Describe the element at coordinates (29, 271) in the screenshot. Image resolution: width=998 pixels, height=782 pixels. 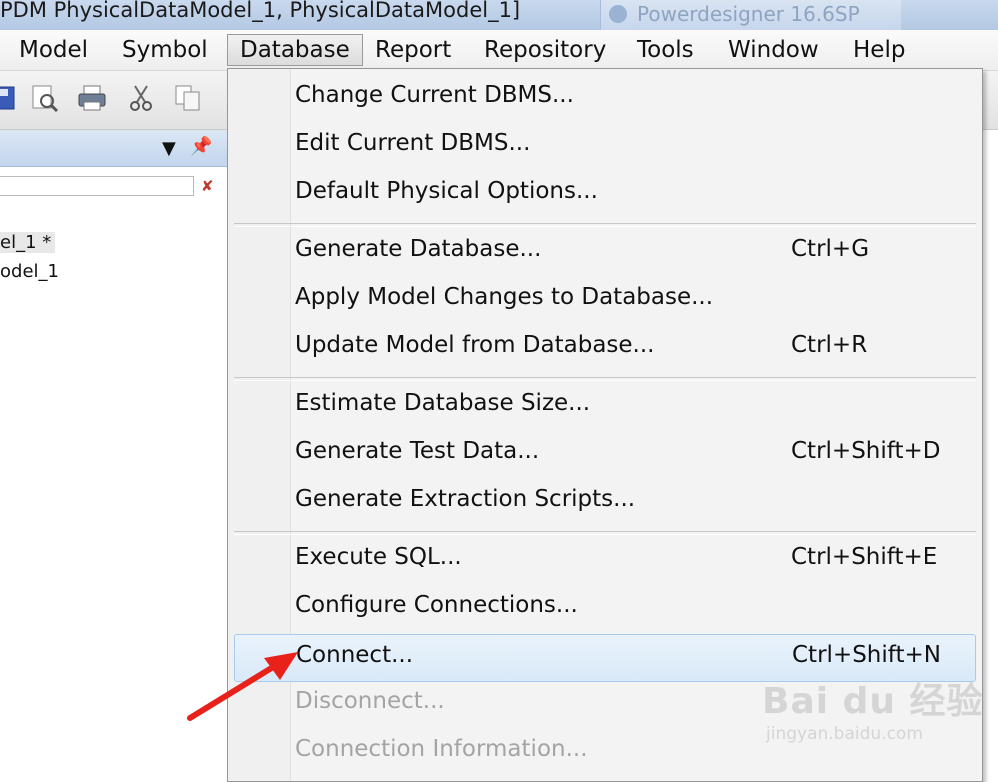
I see `tree-item-model-2: odel_1` at that location.